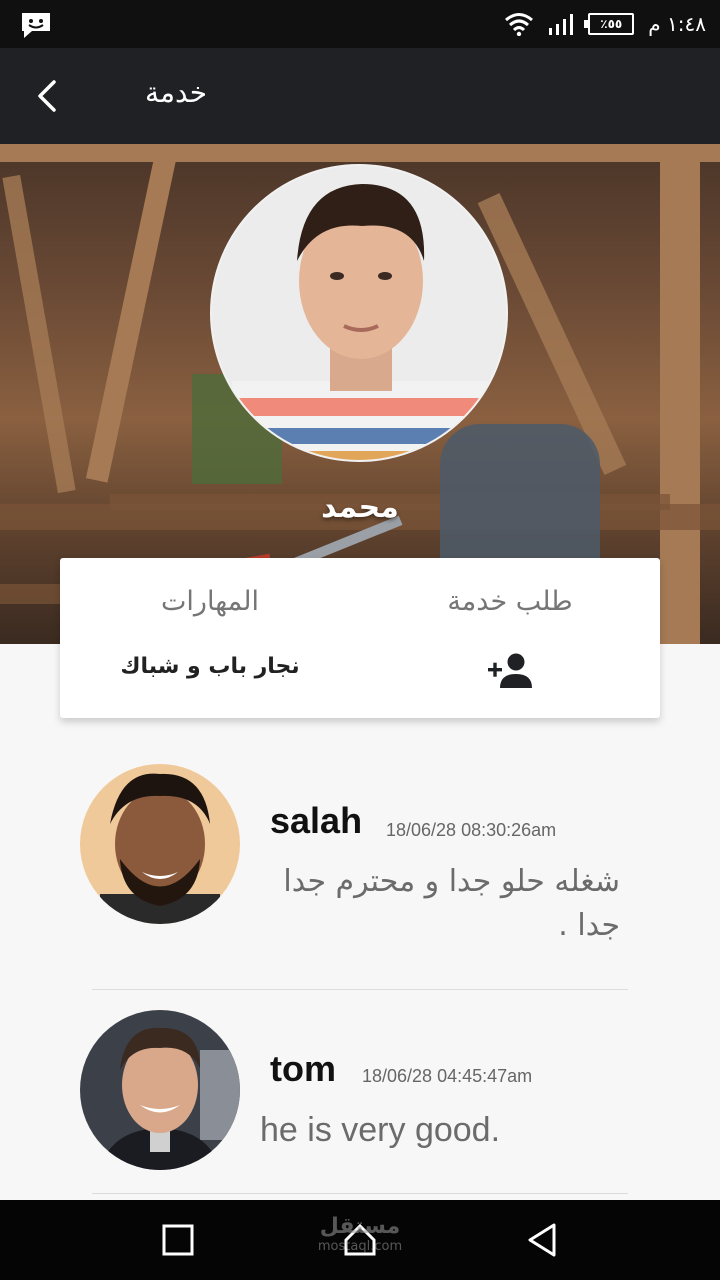  What do you see at coordinates (360, 1095) in the screenshot?
I see `review-item: tom 18/06/28 04:45:47am he is very good.` at bounding box center [360, 1095].